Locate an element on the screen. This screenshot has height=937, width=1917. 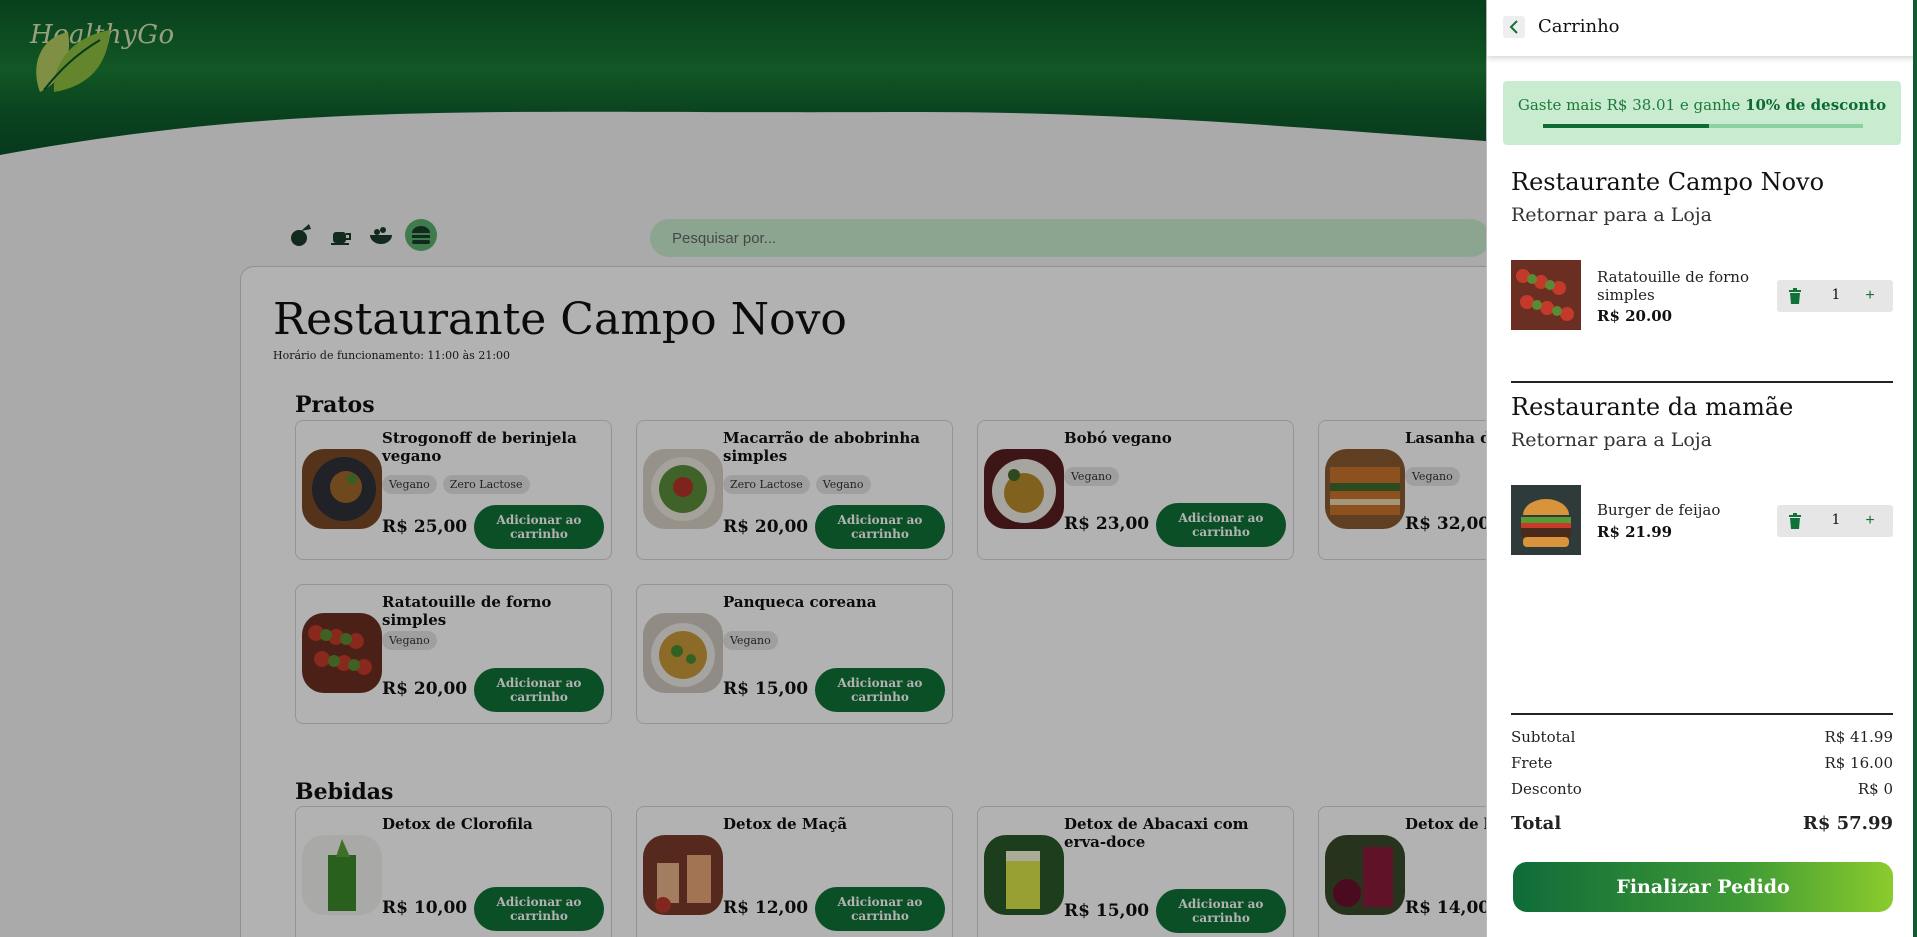
promo-highlight: 10% de desconto is located at coordinates (1816, 105).